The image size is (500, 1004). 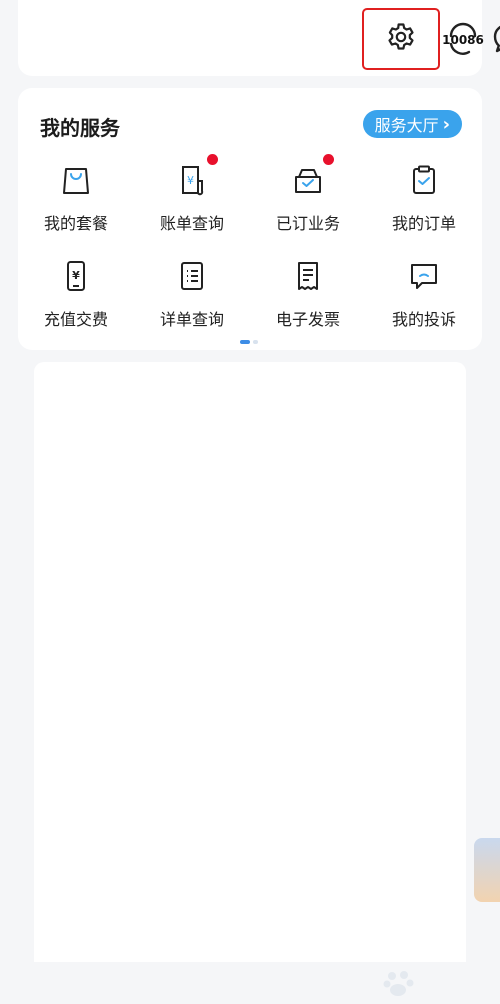 What do you see at coordinates (255, 342) in the screenshot?
I see `page-dot` at bounding box center [255, 342].